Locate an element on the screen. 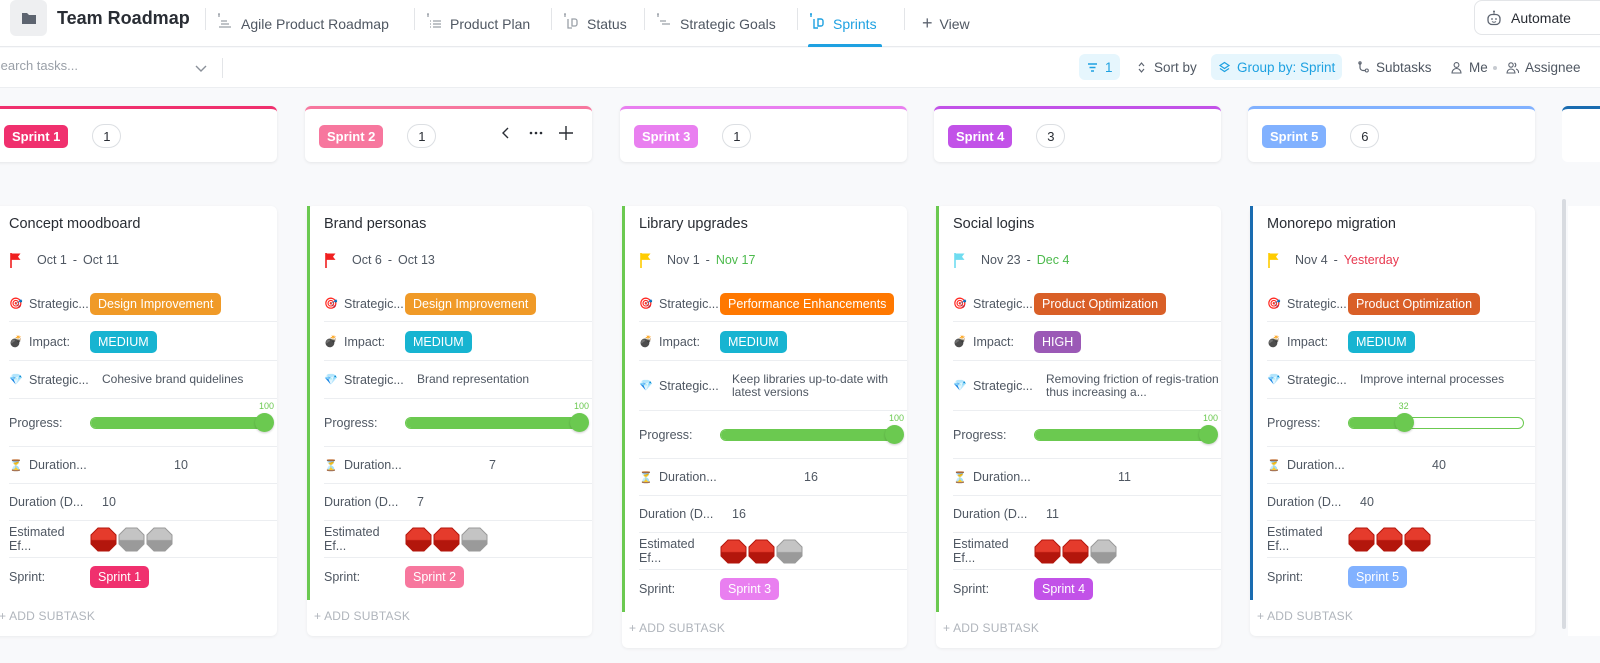 The width and height of the screenshot is (1600, 663). date-range: Nov 23 - Dec 4 is located at coordinates (1011, 260).